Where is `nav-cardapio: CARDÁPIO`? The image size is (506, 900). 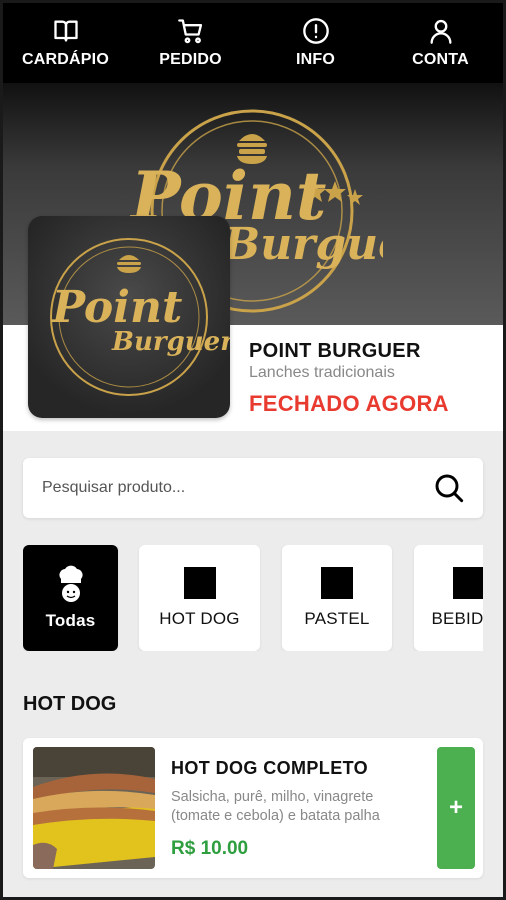
nav-cardapio: CARDÁPIO is located at coordinates (65, 43).